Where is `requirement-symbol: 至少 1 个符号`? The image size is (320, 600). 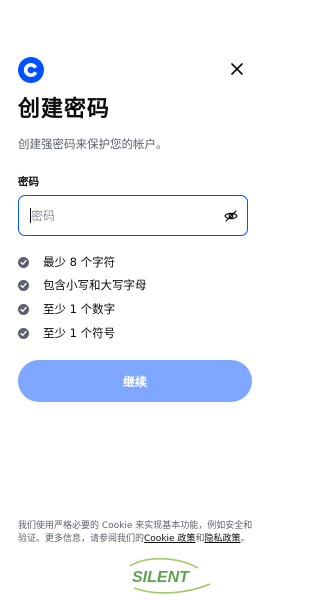 requirement-symbol: 至少 1 个符号 is located at coordinates (66, 333).